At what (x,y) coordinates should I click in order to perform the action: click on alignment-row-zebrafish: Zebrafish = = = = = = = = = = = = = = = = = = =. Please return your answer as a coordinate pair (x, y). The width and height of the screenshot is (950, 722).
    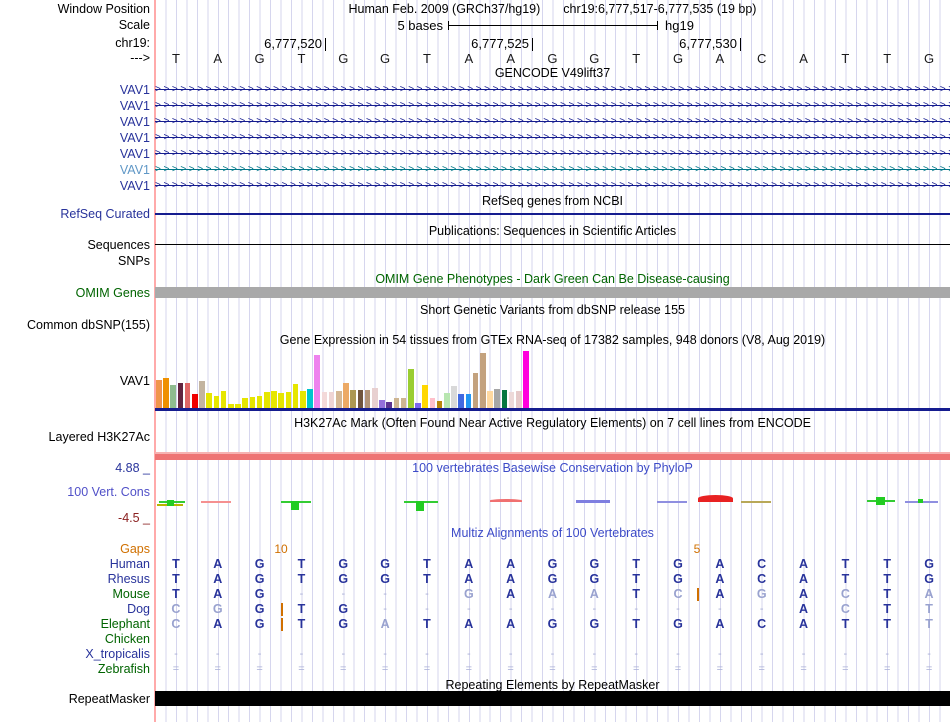
    Looking at the image, I should click on (475, 669).